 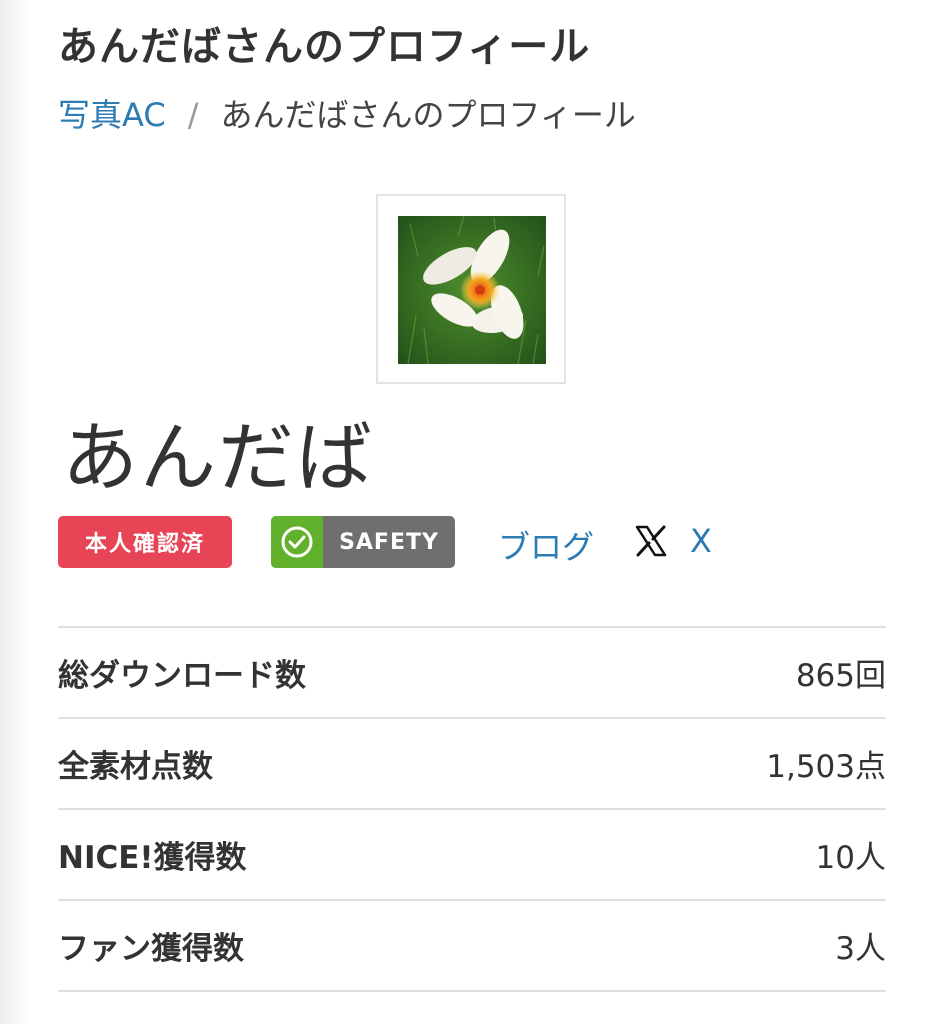 What do you see at coordinates (673, 541) in the screenshot?
I see `x-profile-link: X` at bounding box center [673, 541].